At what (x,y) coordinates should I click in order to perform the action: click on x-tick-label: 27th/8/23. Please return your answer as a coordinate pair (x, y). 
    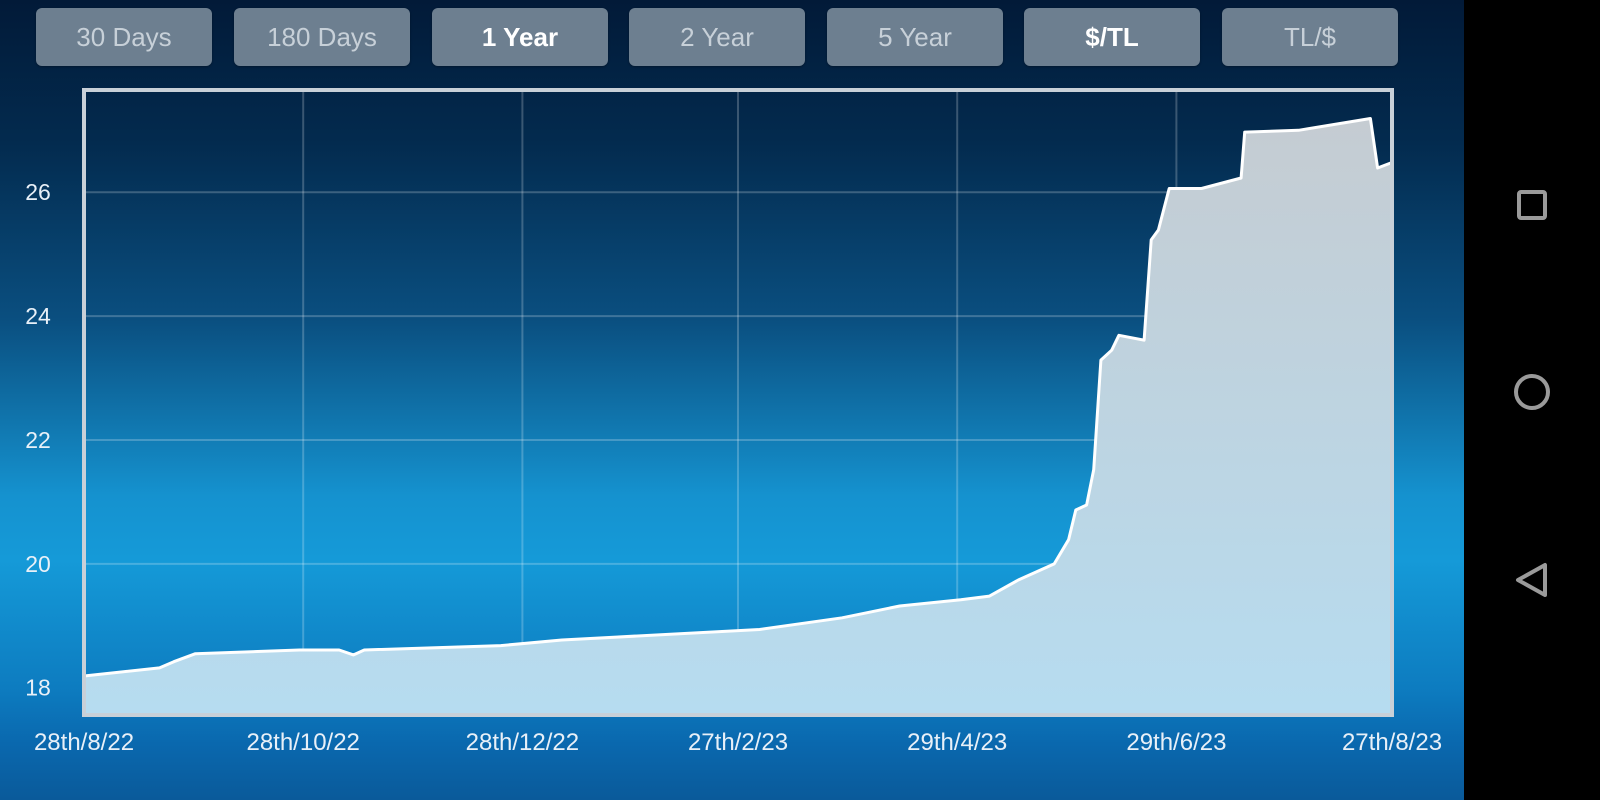
    Looking at the image, I should click on (1392, 742).